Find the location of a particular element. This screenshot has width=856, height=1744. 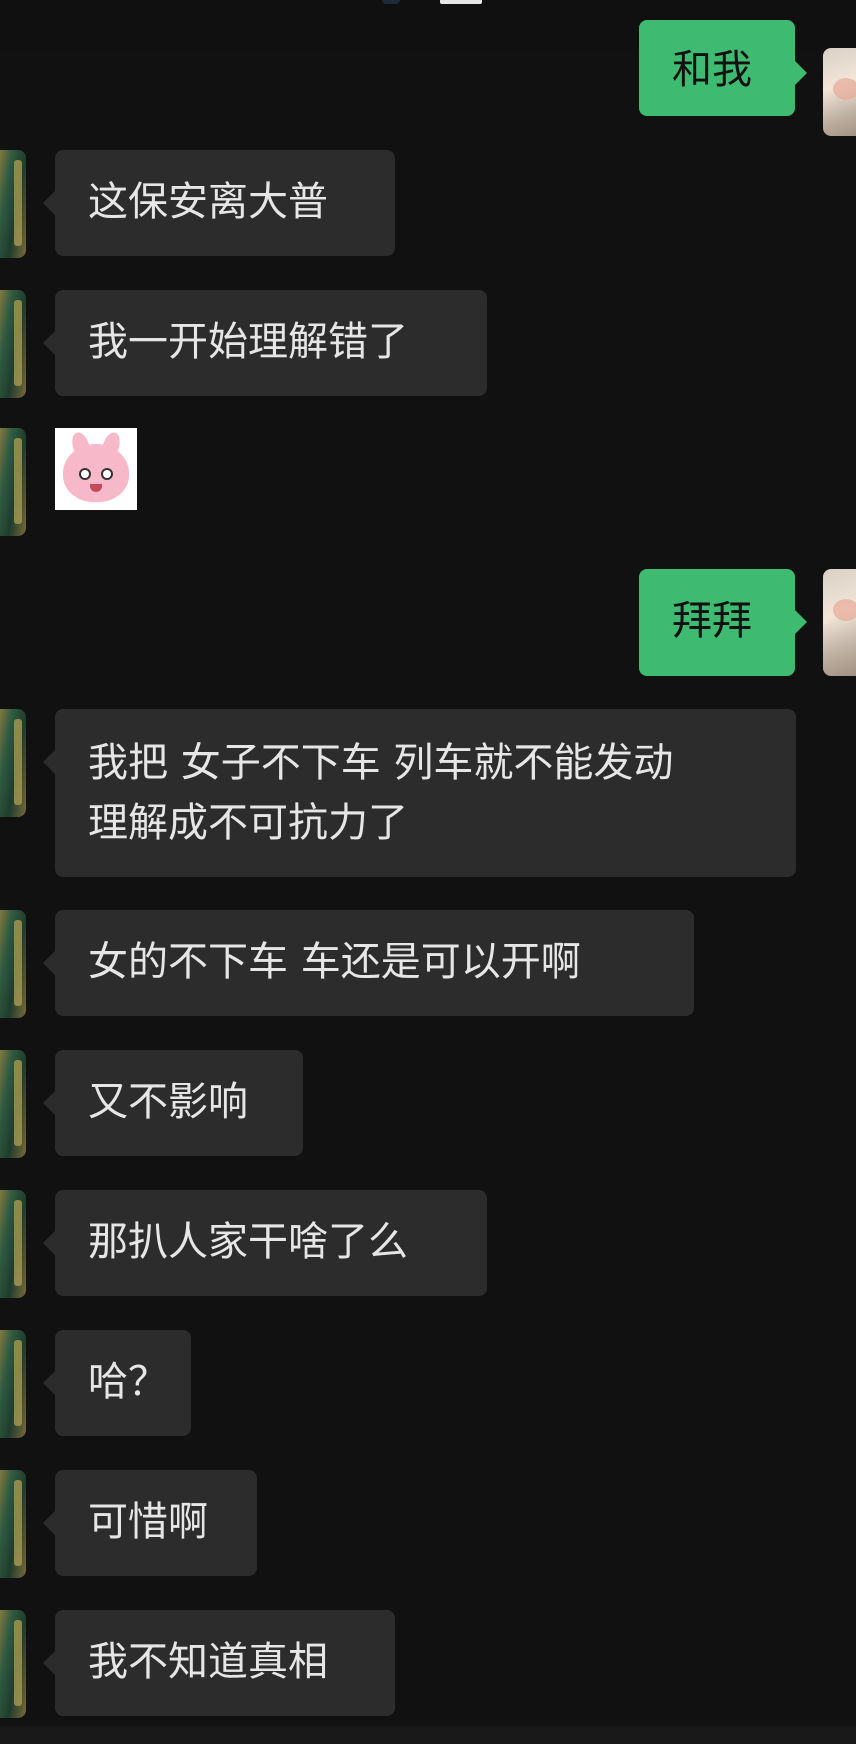

incoming-message-bubble: 女的不下车 车还是可以开啊 is located at coordinates (368, 963).